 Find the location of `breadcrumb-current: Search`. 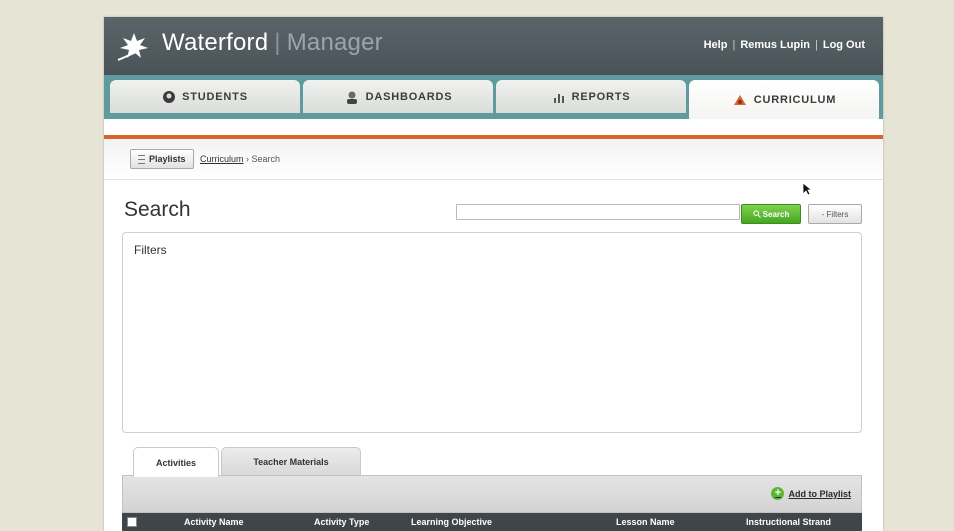

breadcrumb-current: Search is located at coordinates (266, 159).